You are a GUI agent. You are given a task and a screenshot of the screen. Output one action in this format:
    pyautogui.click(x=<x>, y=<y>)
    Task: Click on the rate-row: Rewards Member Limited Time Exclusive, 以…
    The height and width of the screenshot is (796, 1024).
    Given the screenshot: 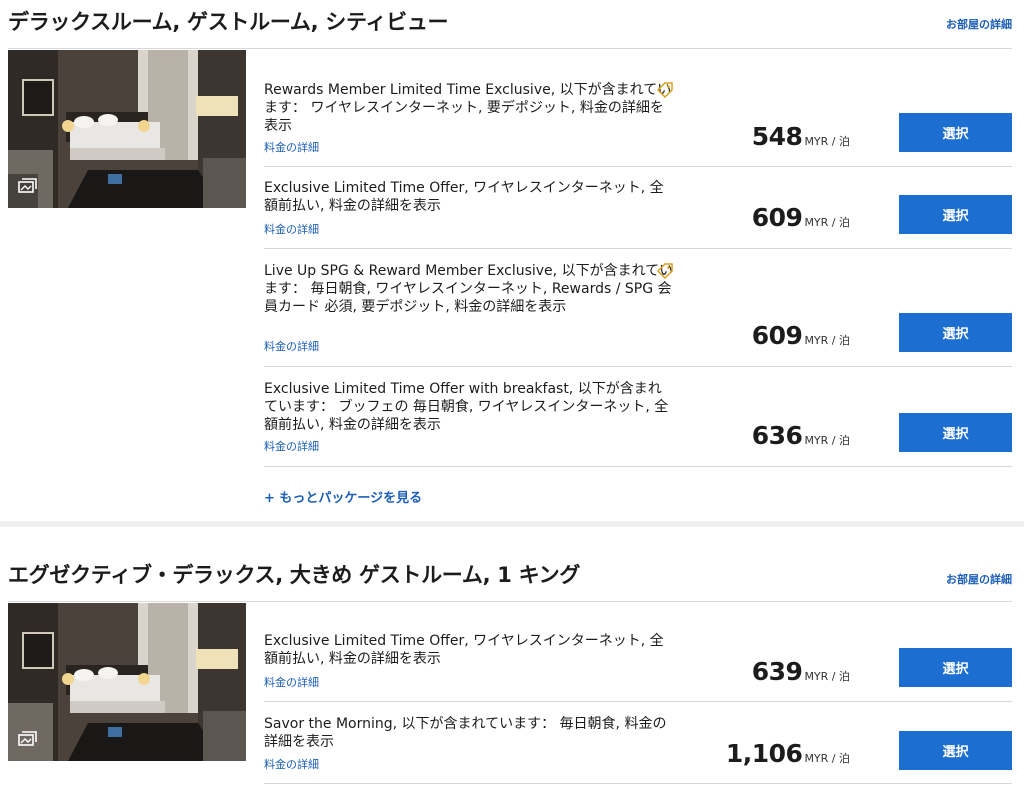 What is the action you would take?
    pyautogui.click(x=638, y=108)
    